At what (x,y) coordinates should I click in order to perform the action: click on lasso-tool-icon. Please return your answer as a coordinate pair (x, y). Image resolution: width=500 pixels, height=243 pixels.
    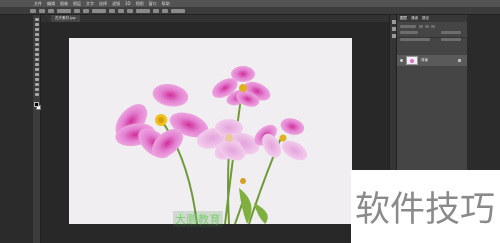
    Looking at the image, I should click on (37, 29).